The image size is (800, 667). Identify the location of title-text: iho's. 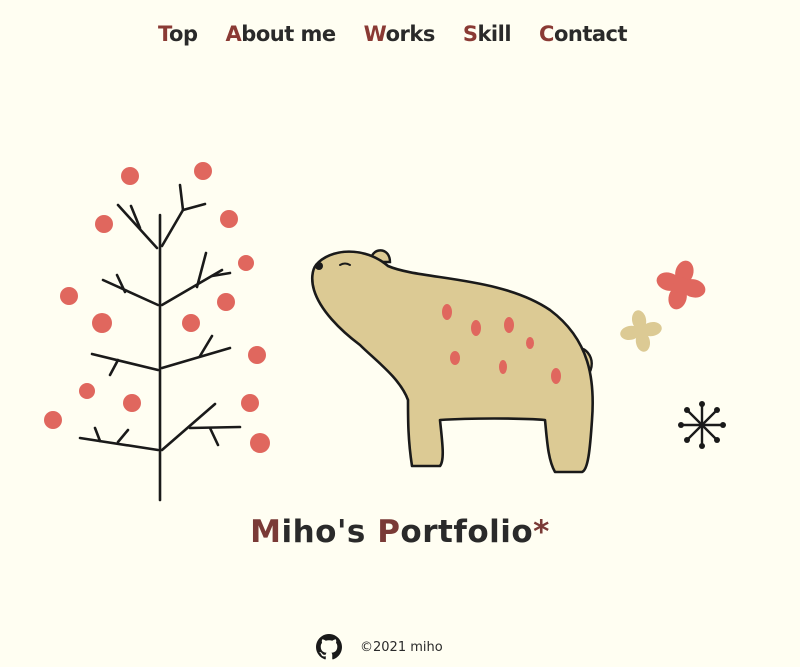
(329, 532).